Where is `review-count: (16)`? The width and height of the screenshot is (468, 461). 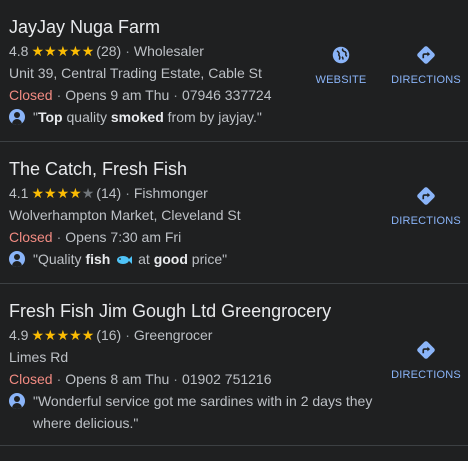
review-count: (16) is located at coordinates (108, 335).